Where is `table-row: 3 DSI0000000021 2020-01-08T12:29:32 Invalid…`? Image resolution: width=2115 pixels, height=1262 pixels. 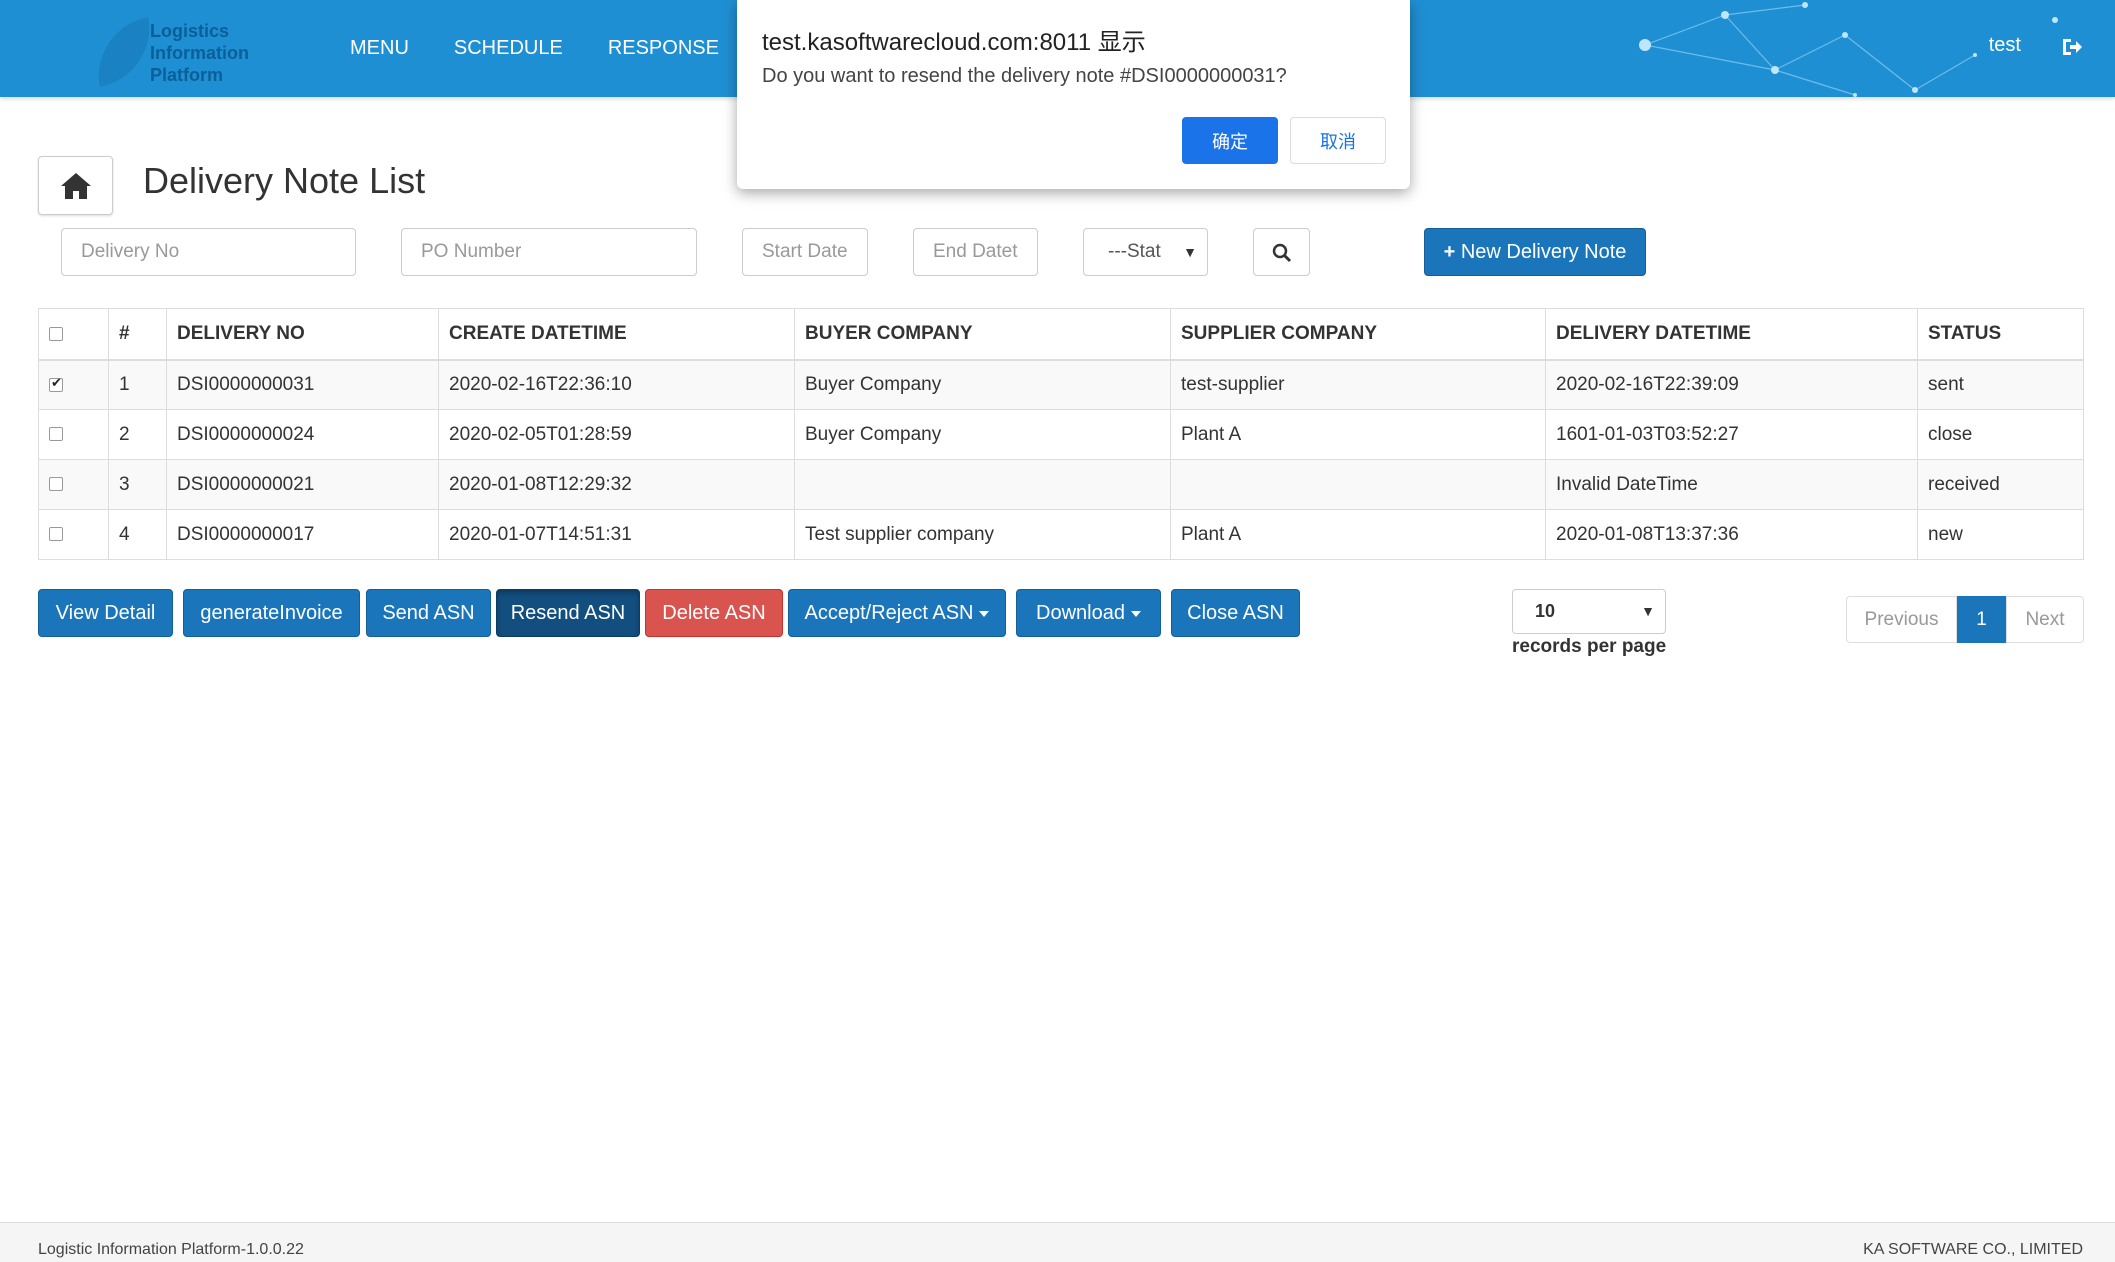 table-row: 3 DSI0000000021 2020-01-08T12:29:32 Invalid… is located at coordinates (1061, 484).